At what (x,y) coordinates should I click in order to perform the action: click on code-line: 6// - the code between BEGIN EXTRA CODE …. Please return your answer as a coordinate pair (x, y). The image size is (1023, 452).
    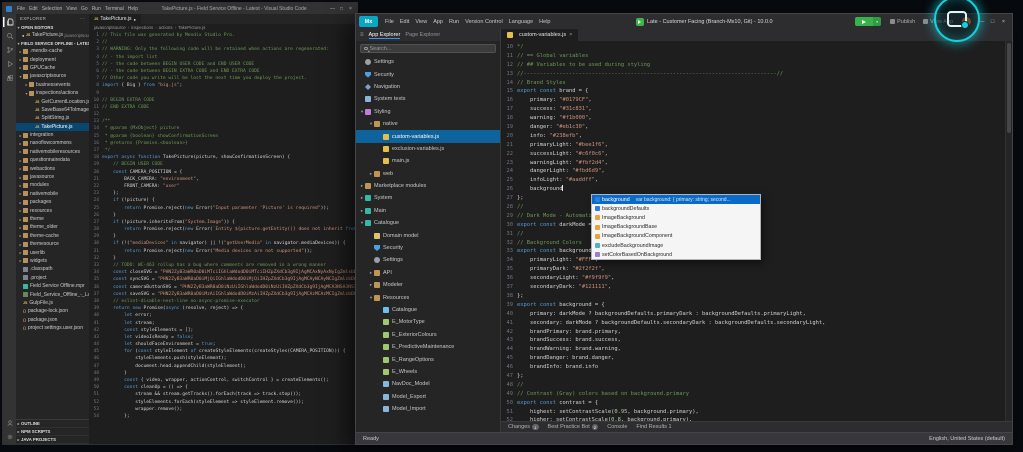
    Looking at the image, I should click on (223, 71).